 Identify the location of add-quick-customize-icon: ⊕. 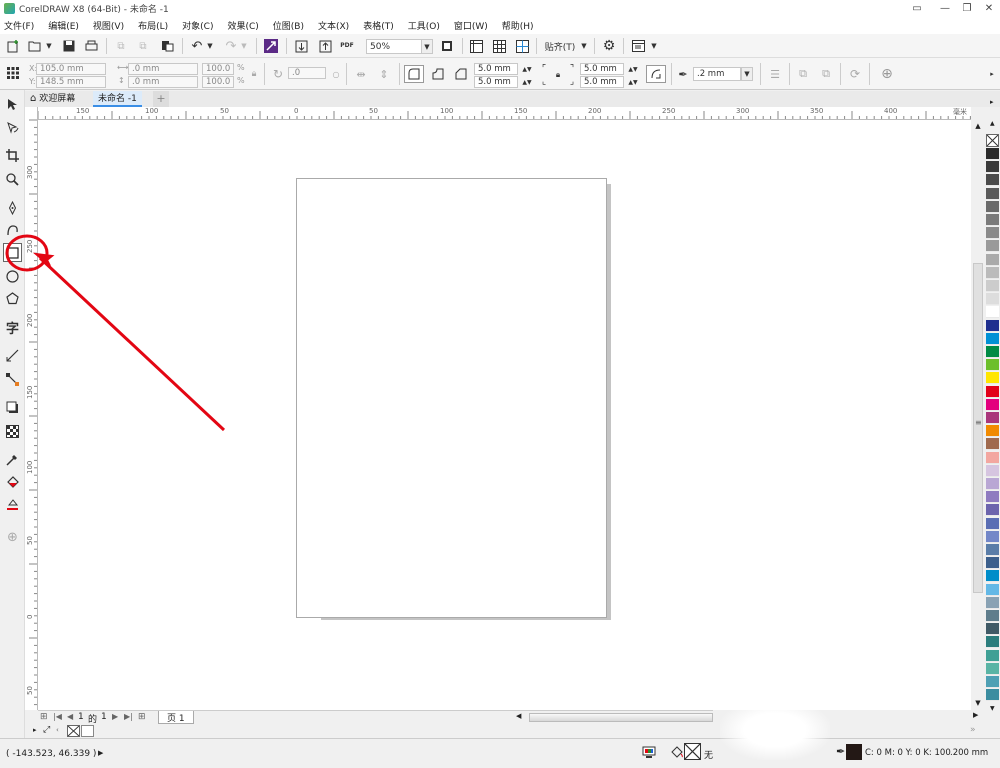
(887, 74).